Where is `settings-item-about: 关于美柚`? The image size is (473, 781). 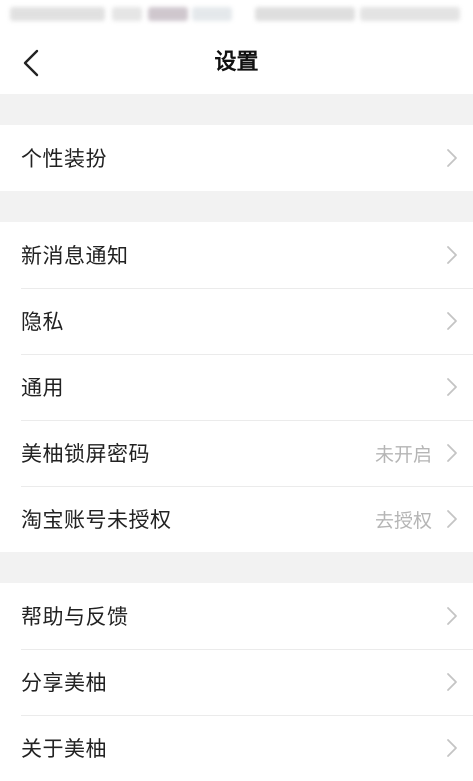 settings-item-about: 关于美柚 is located at coordinates (236, 748).